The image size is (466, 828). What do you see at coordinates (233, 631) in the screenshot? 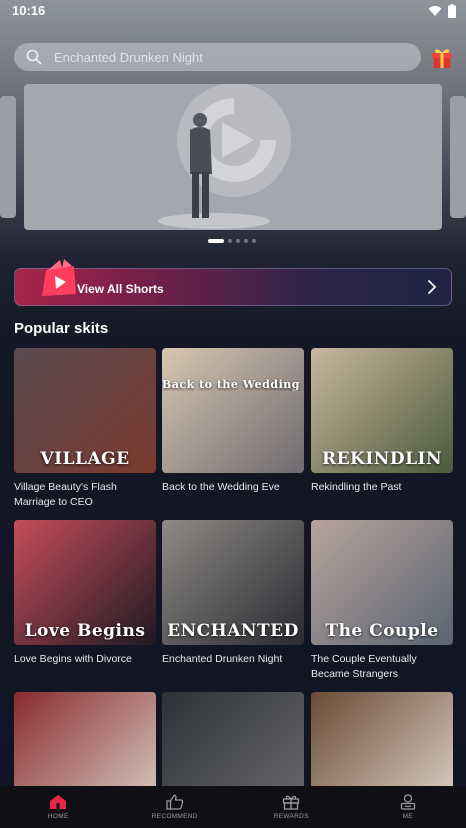
I see `poster-title-art: ENCHANTED` at bounding box center [233, 631].